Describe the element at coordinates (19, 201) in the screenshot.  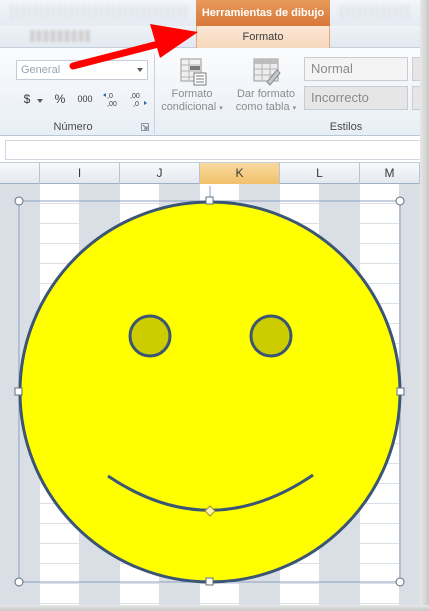
I see `resize-handle-top-left` at that location.